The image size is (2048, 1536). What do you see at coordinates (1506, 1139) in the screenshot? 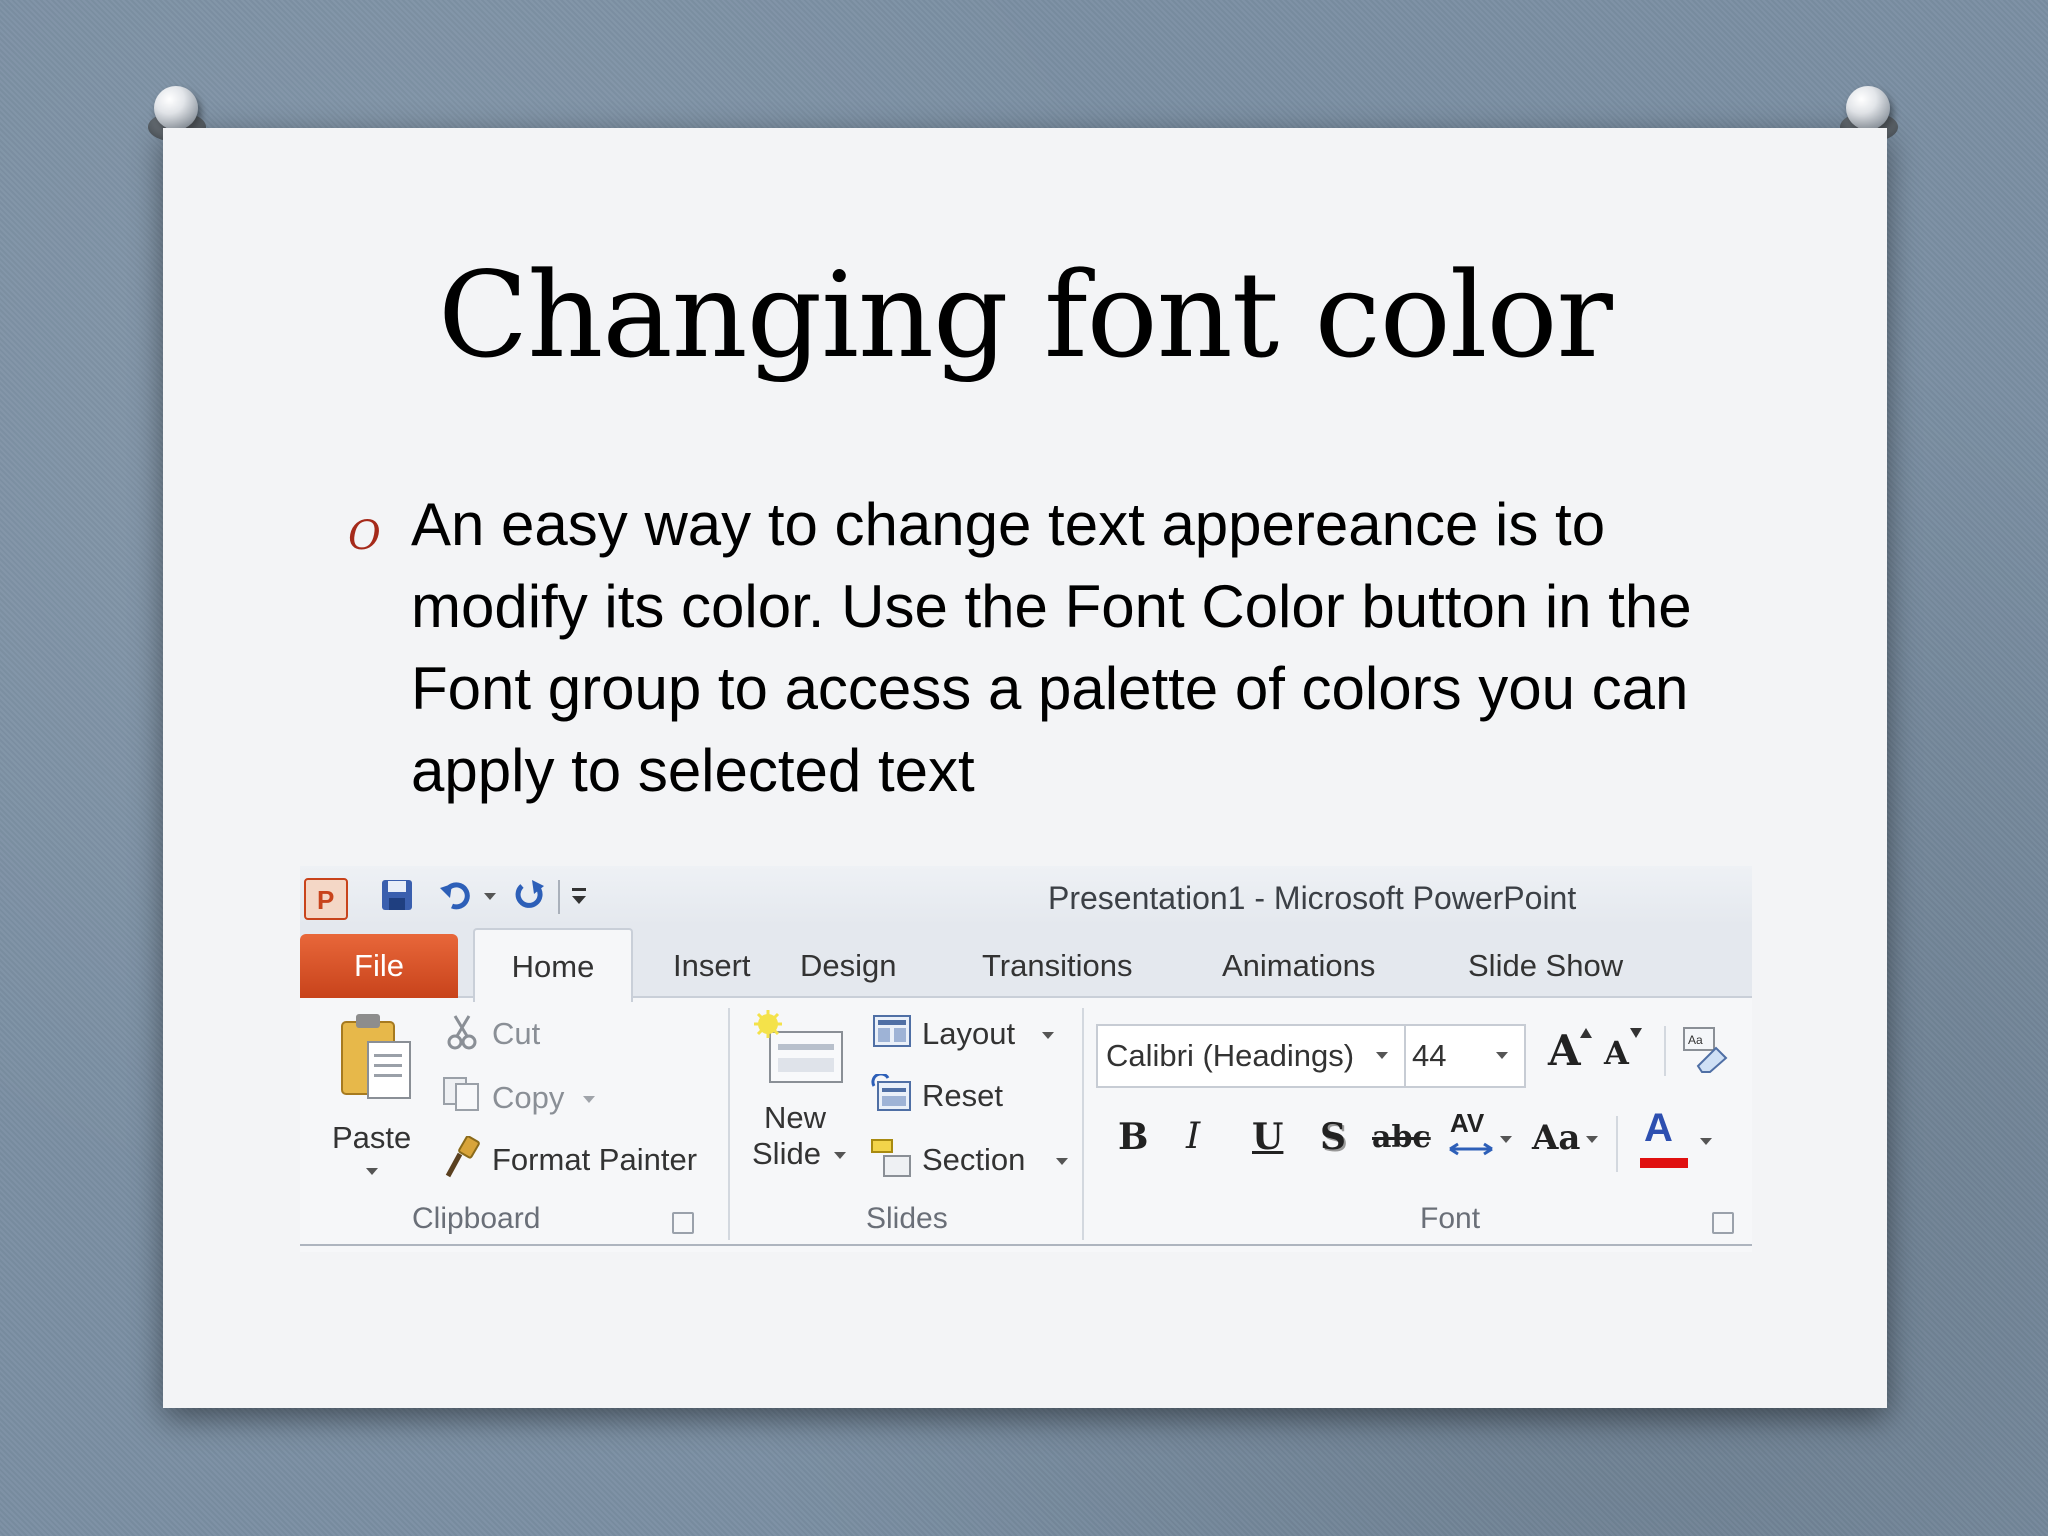
I see `character-spacing-dropdown-icon` at bounding box center [1506, 1139].